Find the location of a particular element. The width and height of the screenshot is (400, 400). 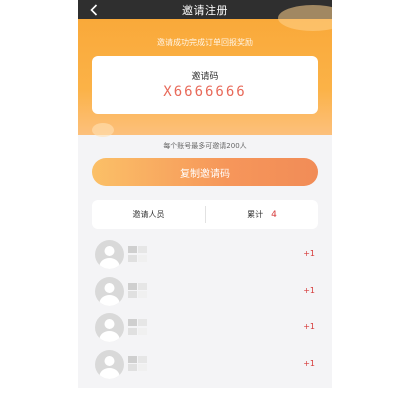

invitees-label: 邀请人员 is located at coordinates (148, 214).